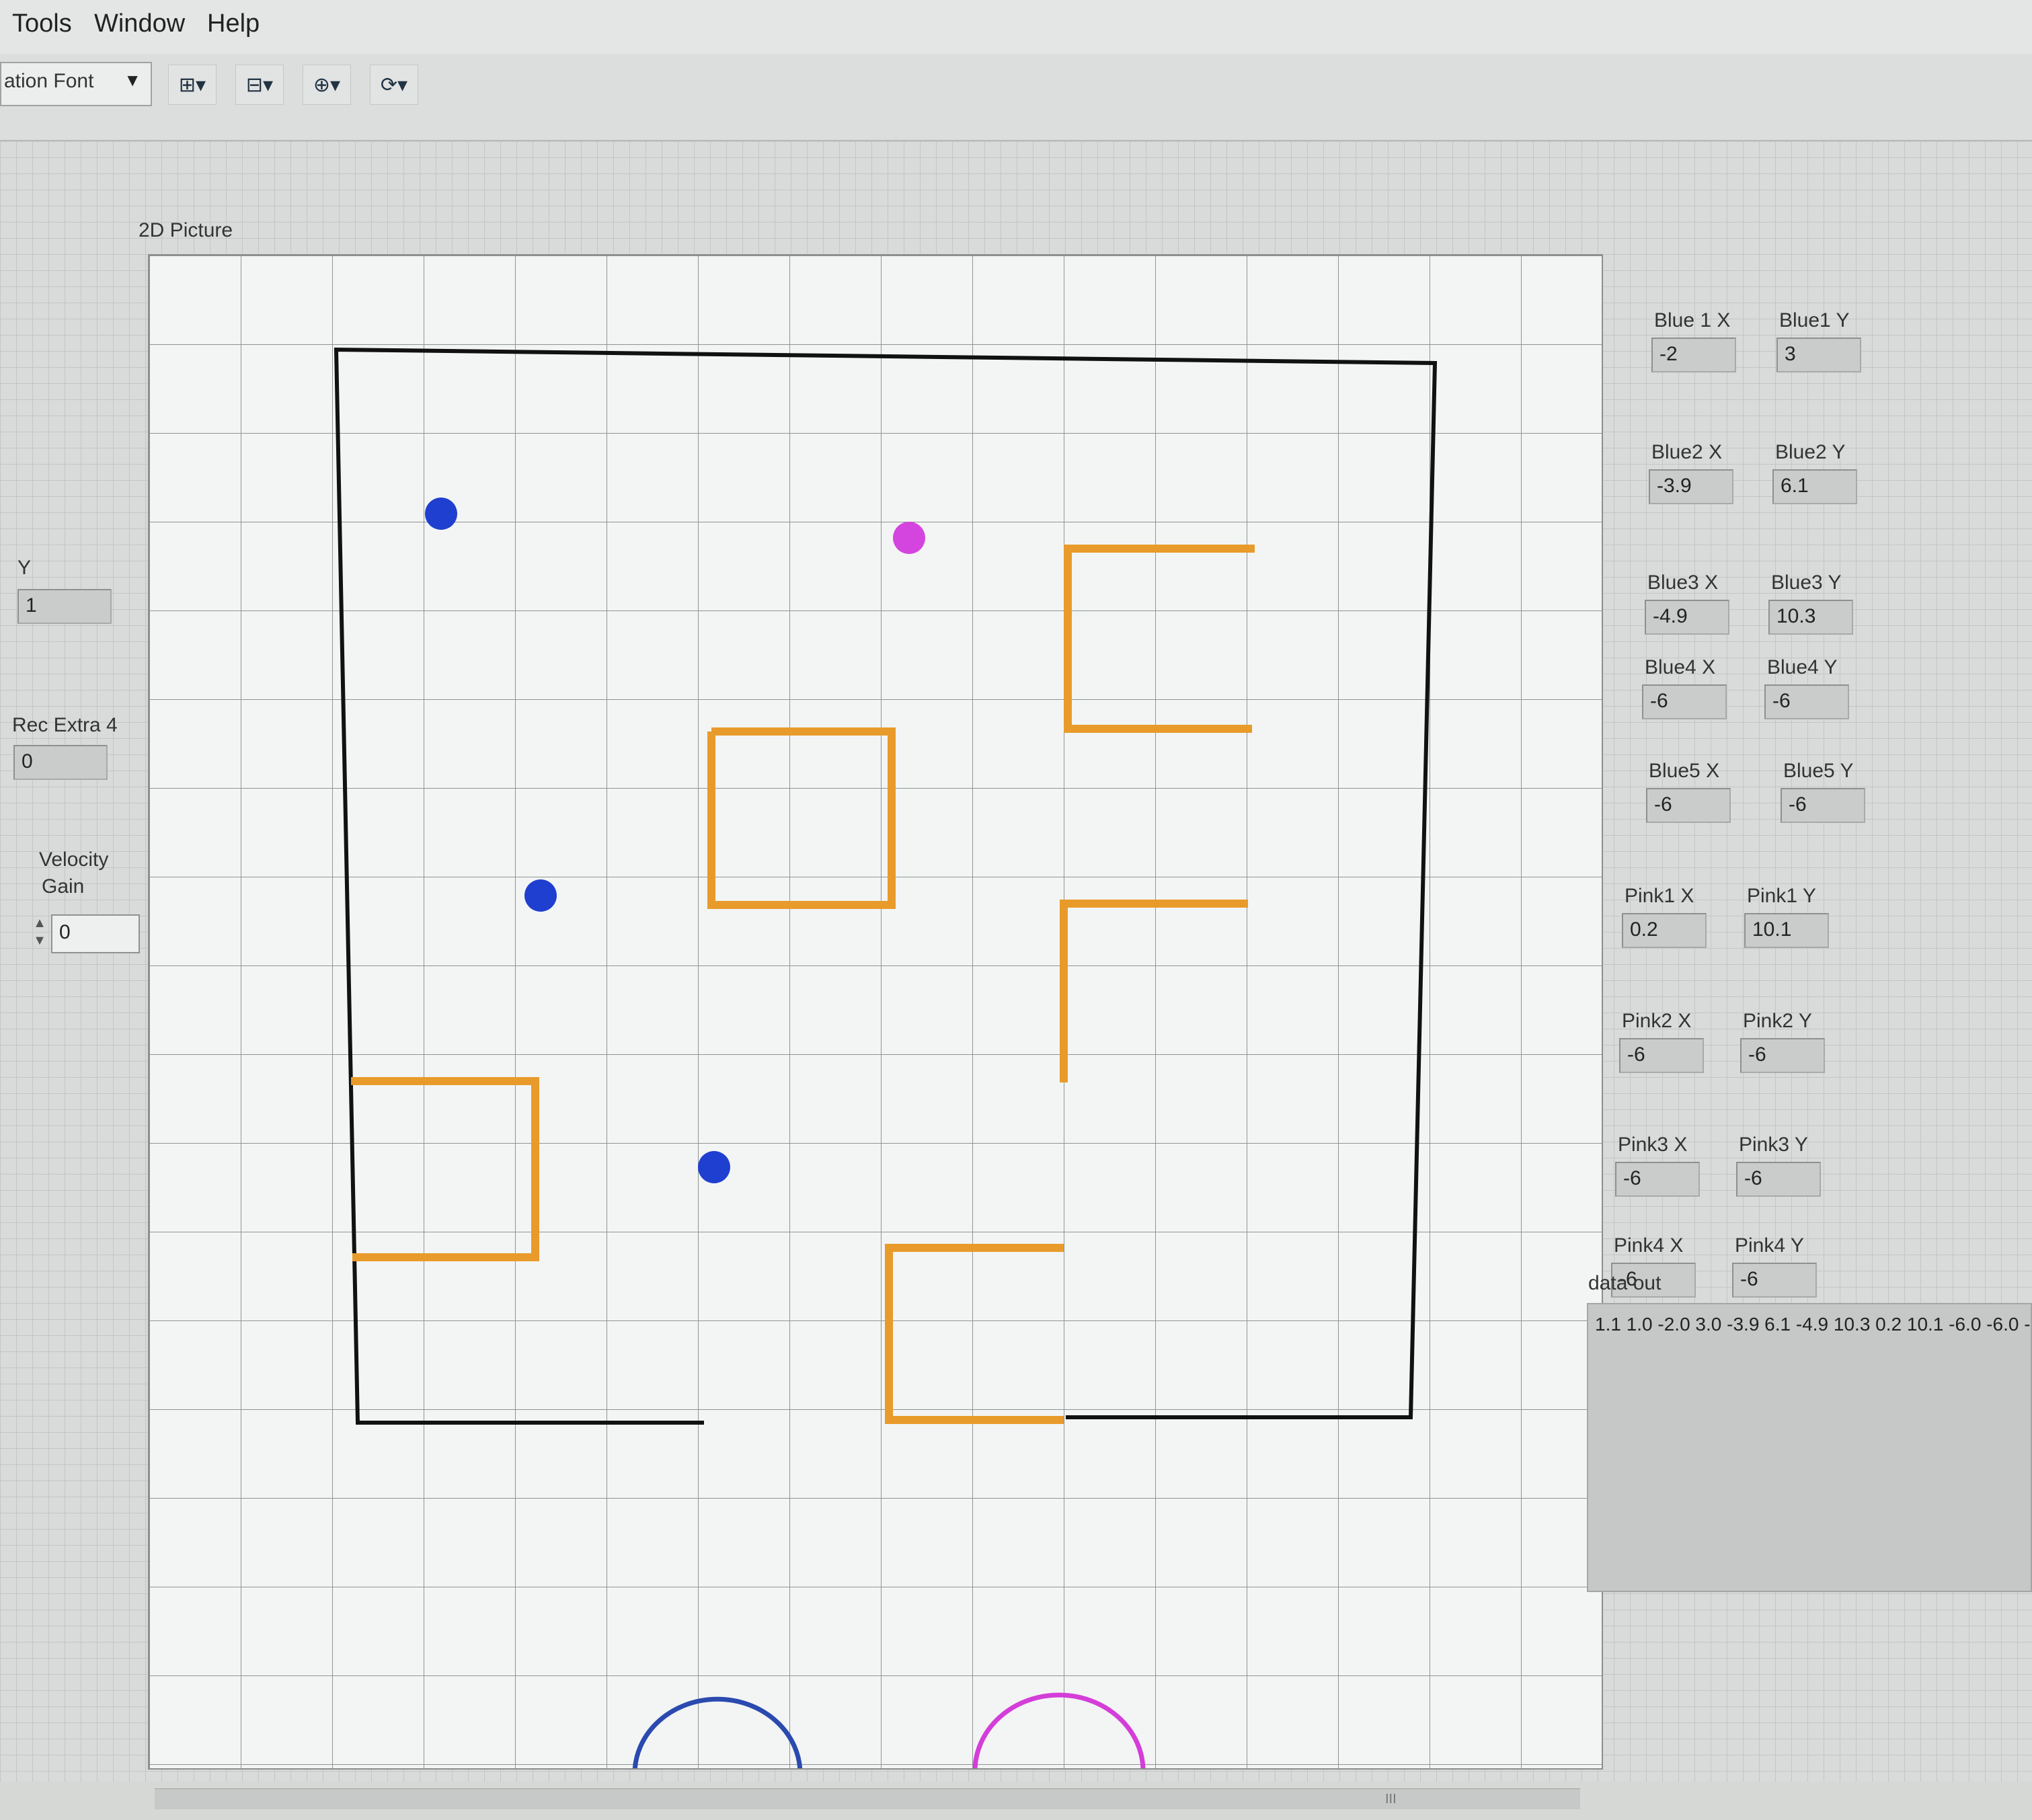 This screenshot has height=1820, width=2032. I want to click on gain-label: Gain, so click(64, 886).